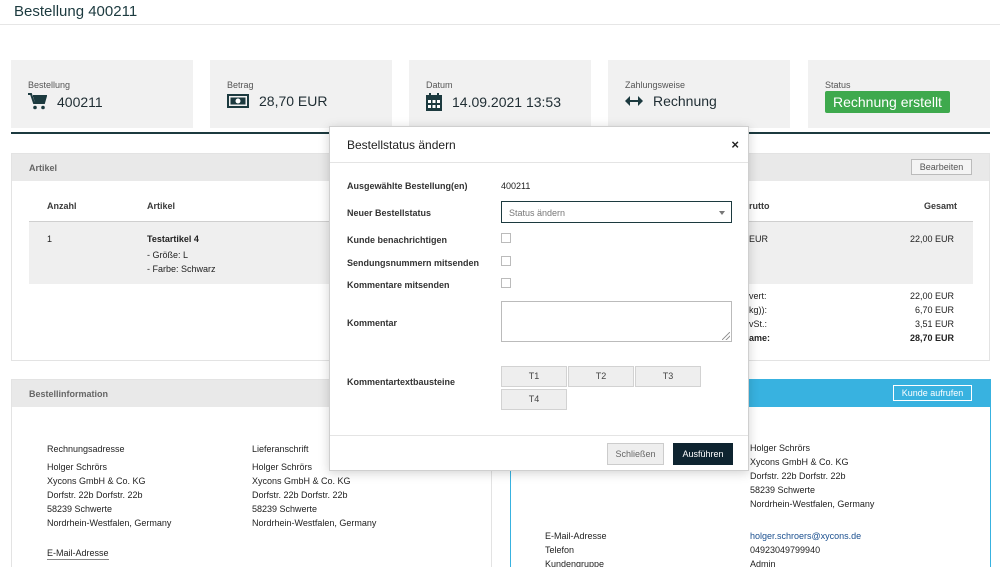 This screenshot has width=1000, height=567. I want to click on summary-payment-label: Zahlungsweise, so click(655, 85).